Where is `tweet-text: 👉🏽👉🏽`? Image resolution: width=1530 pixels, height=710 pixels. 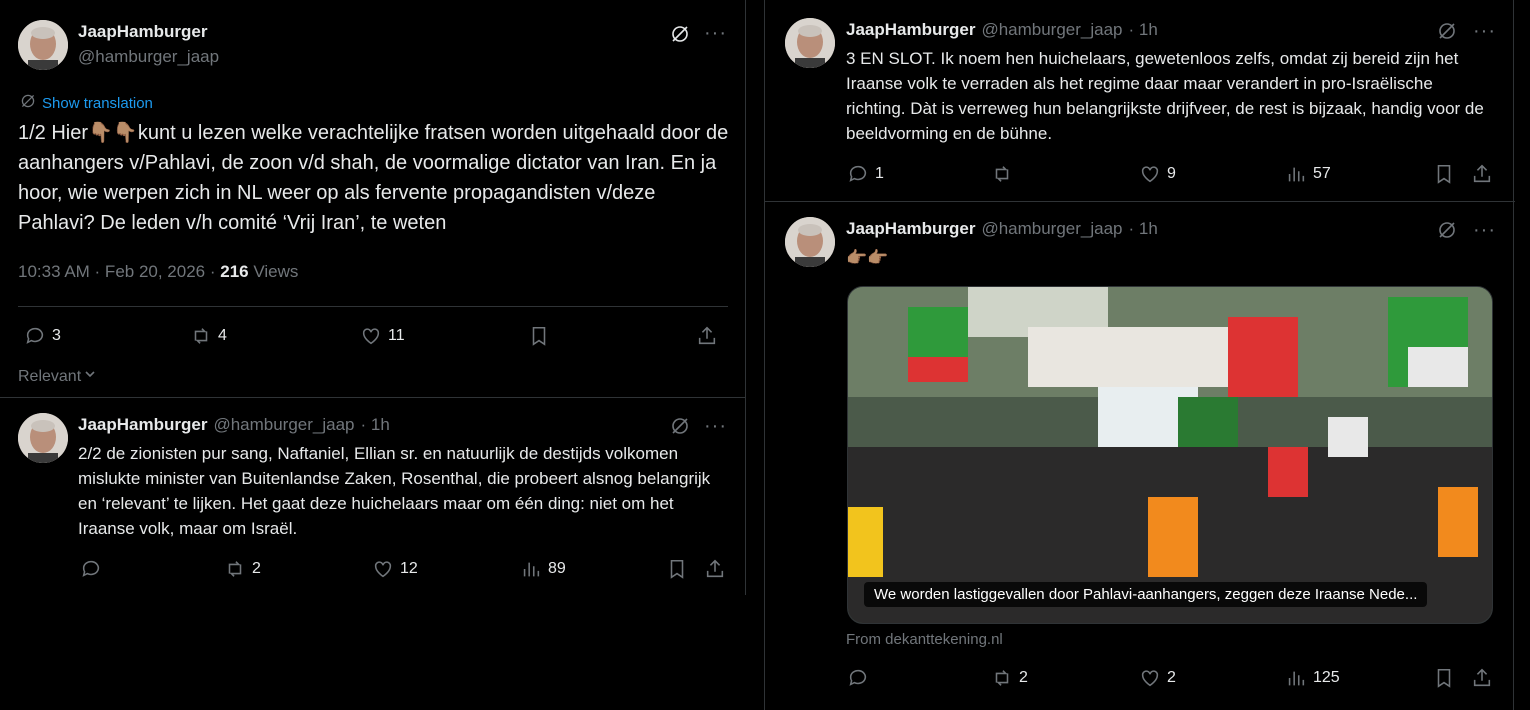
tweet-text: 👉🏽👉🏽 is located at coordinates (867, 257).